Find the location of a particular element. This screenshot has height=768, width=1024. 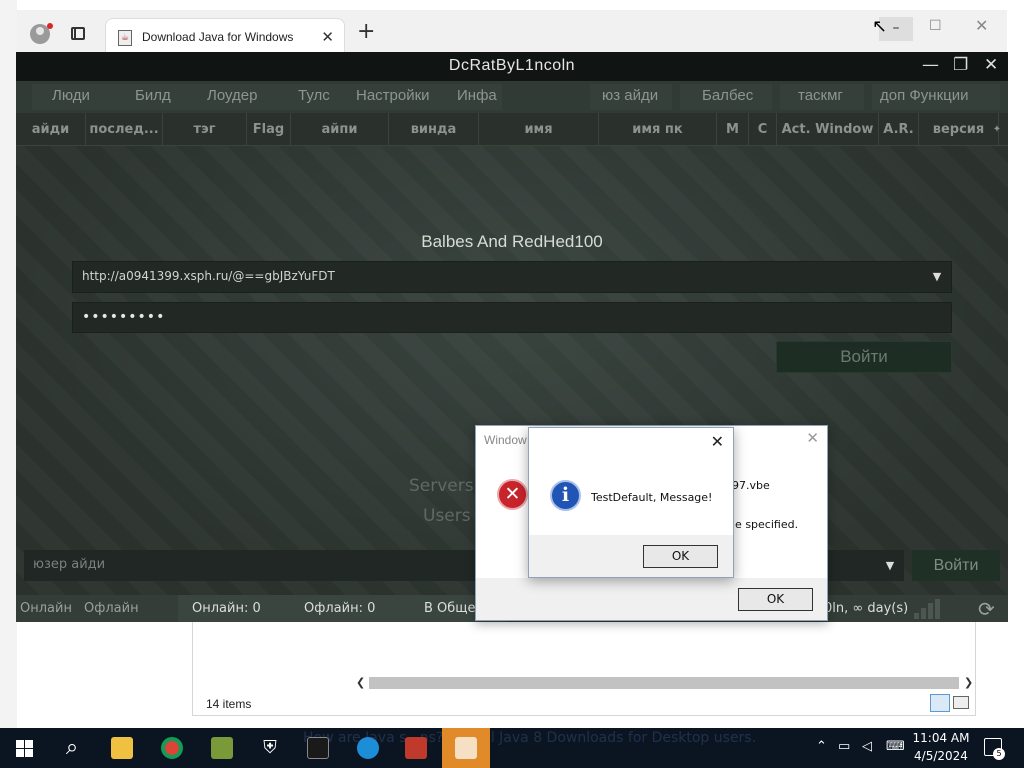

menu-user-id: юз айди is located at coordinates (630, 95).